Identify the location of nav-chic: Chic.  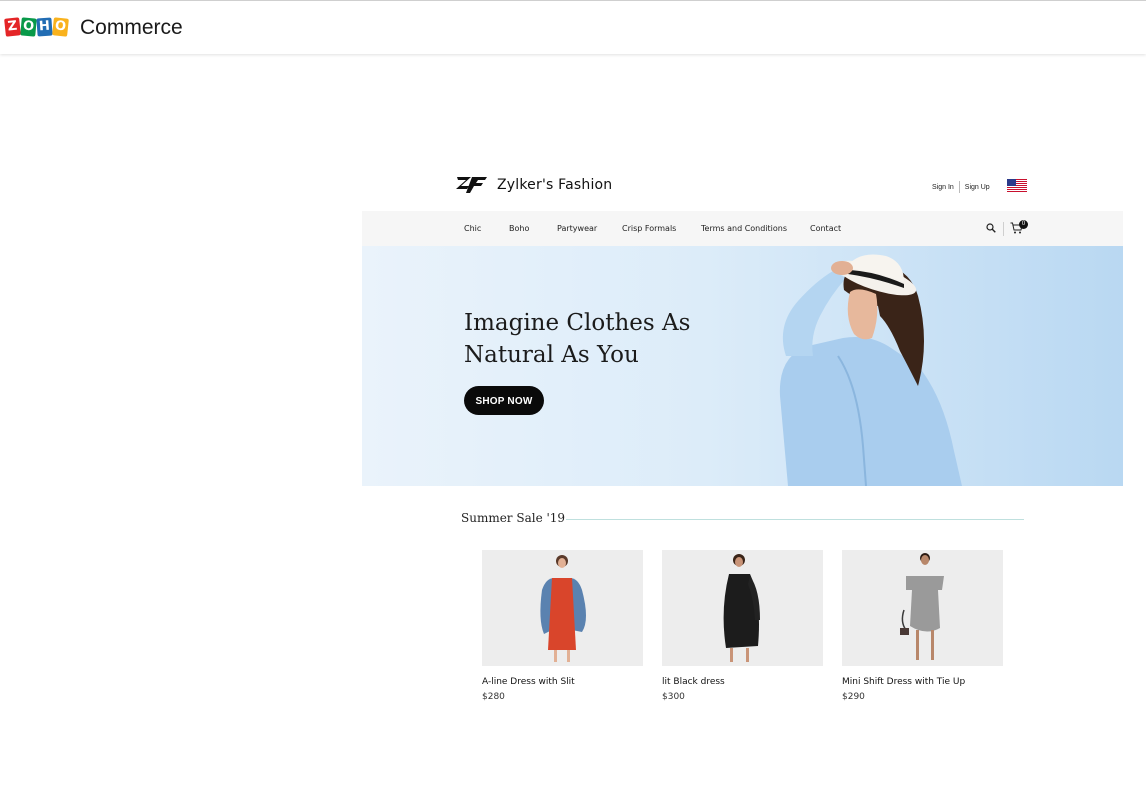
(472, 228).